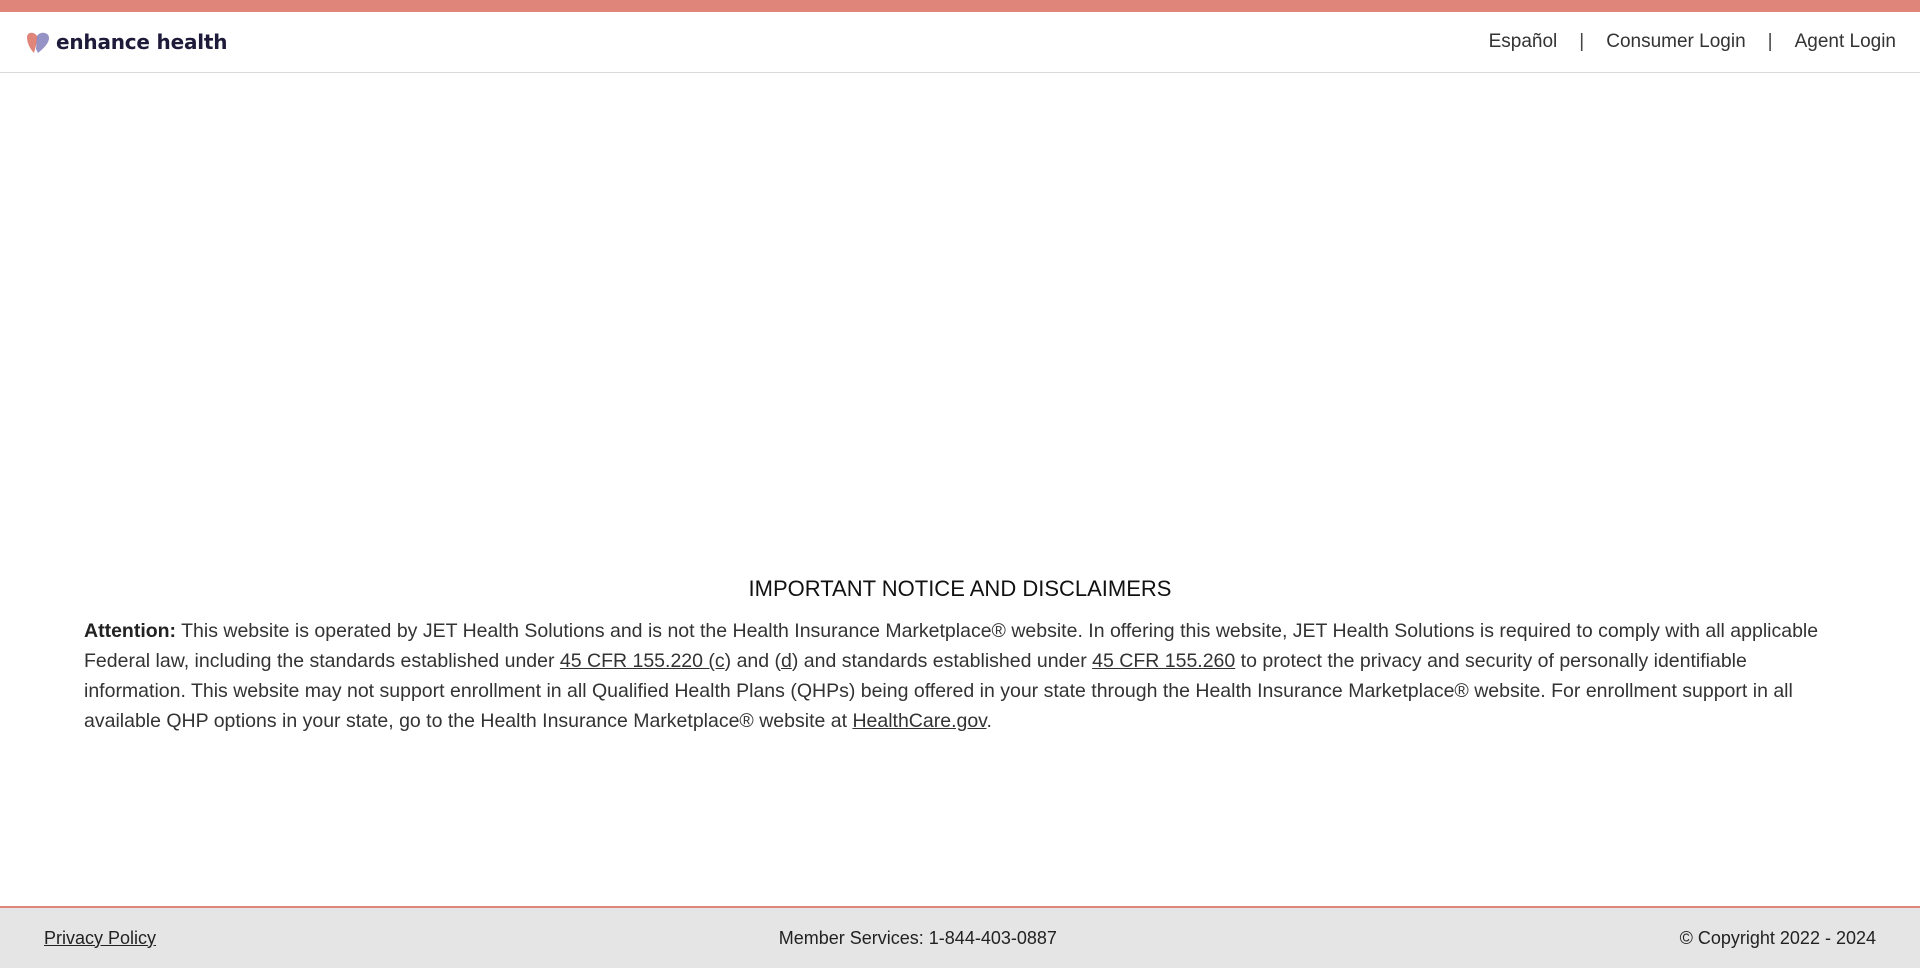  Describe the element at coordinates (919, 721) in the screenshot. I see `healthcare-gov-link: HealthCare.gov` at that location.